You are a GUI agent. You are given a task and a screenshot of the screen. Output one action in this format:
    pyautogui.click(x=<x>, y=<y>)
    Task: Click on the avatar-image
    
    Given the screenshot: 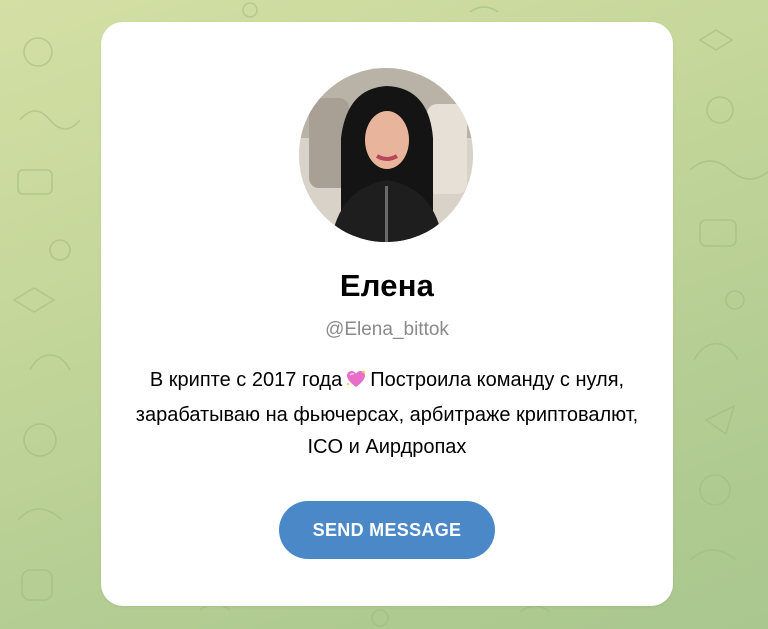 What is the action you would take?
    pyautogui.click(x=386, y=155)
    